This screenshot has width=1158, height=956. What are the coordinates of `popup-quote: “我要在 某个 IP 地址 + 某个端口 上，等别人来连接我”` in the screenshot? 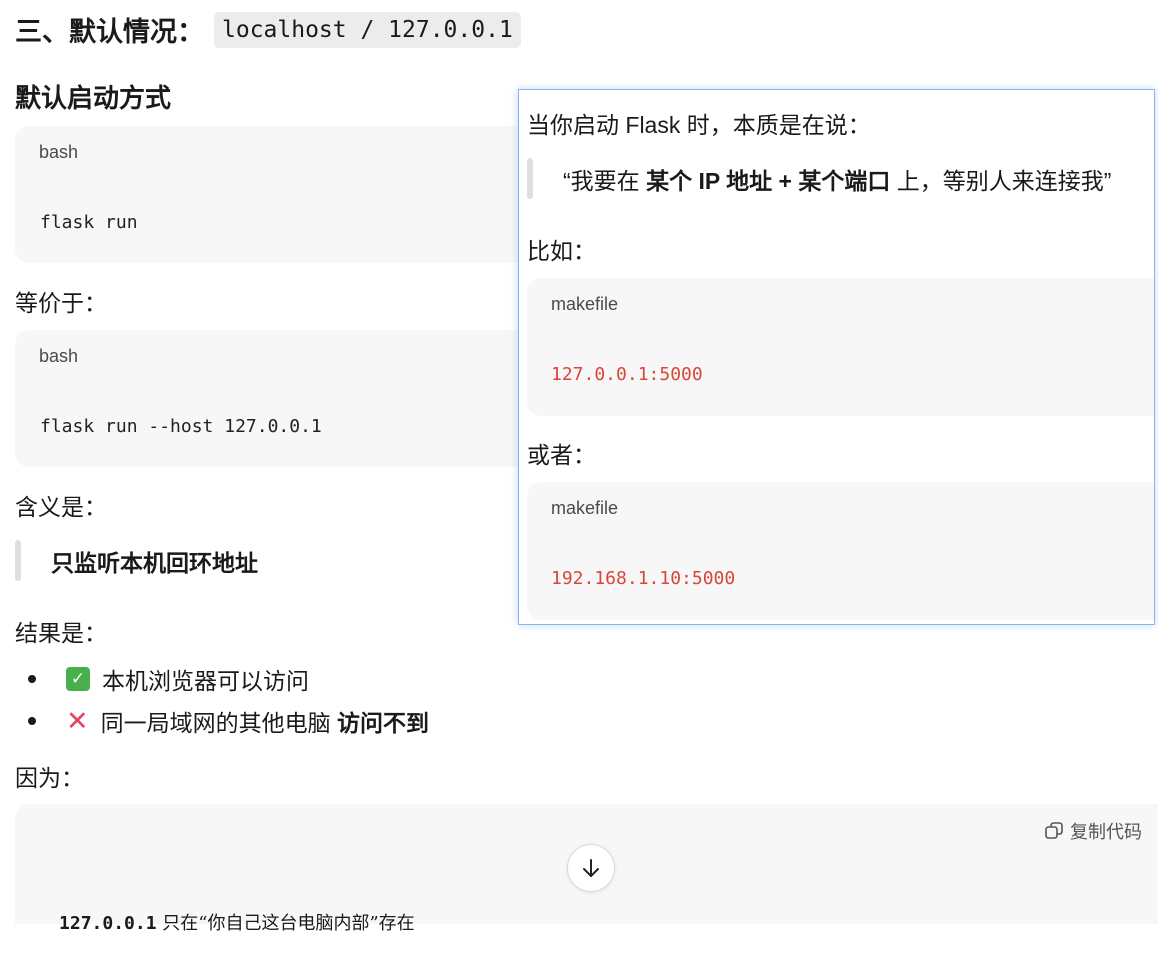 It's located at (819, 178).